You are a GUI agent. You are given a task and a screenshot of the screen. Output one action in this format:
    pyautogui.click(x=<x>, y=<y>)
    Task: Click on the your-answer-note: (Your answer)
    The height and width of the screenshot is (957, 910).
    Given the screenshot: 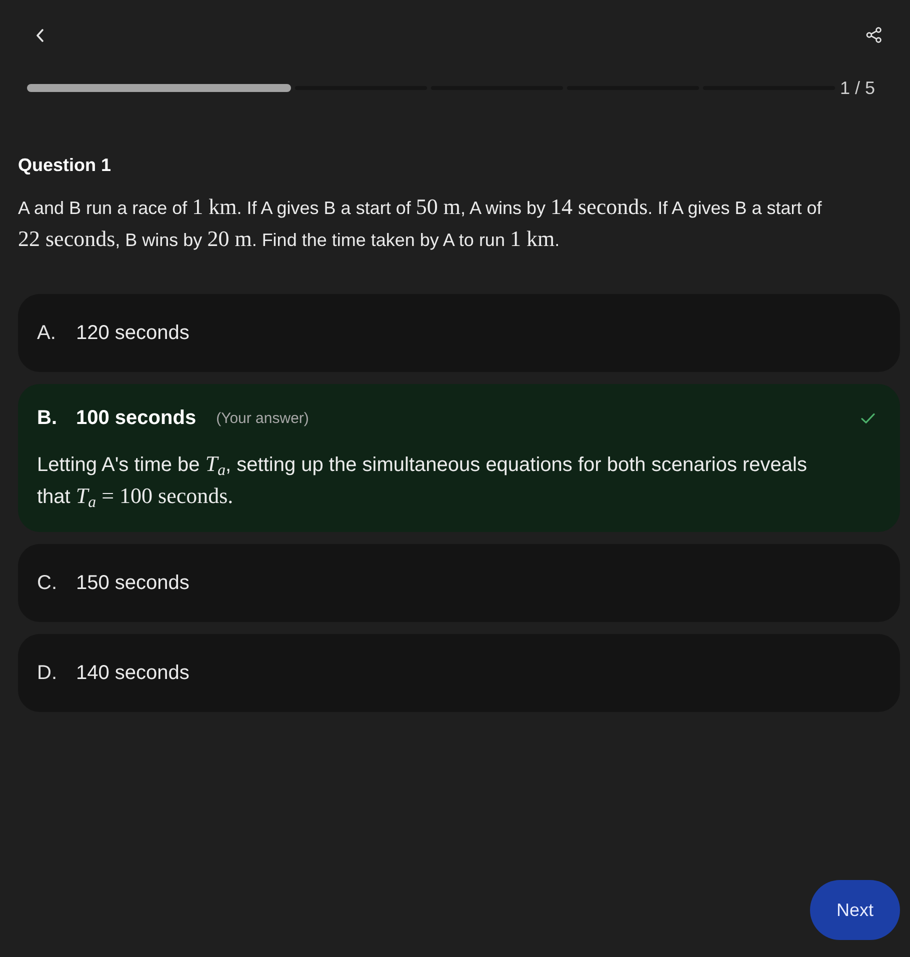 What is the action you would take?
    pyautogui.click(x=262, y=418)
    